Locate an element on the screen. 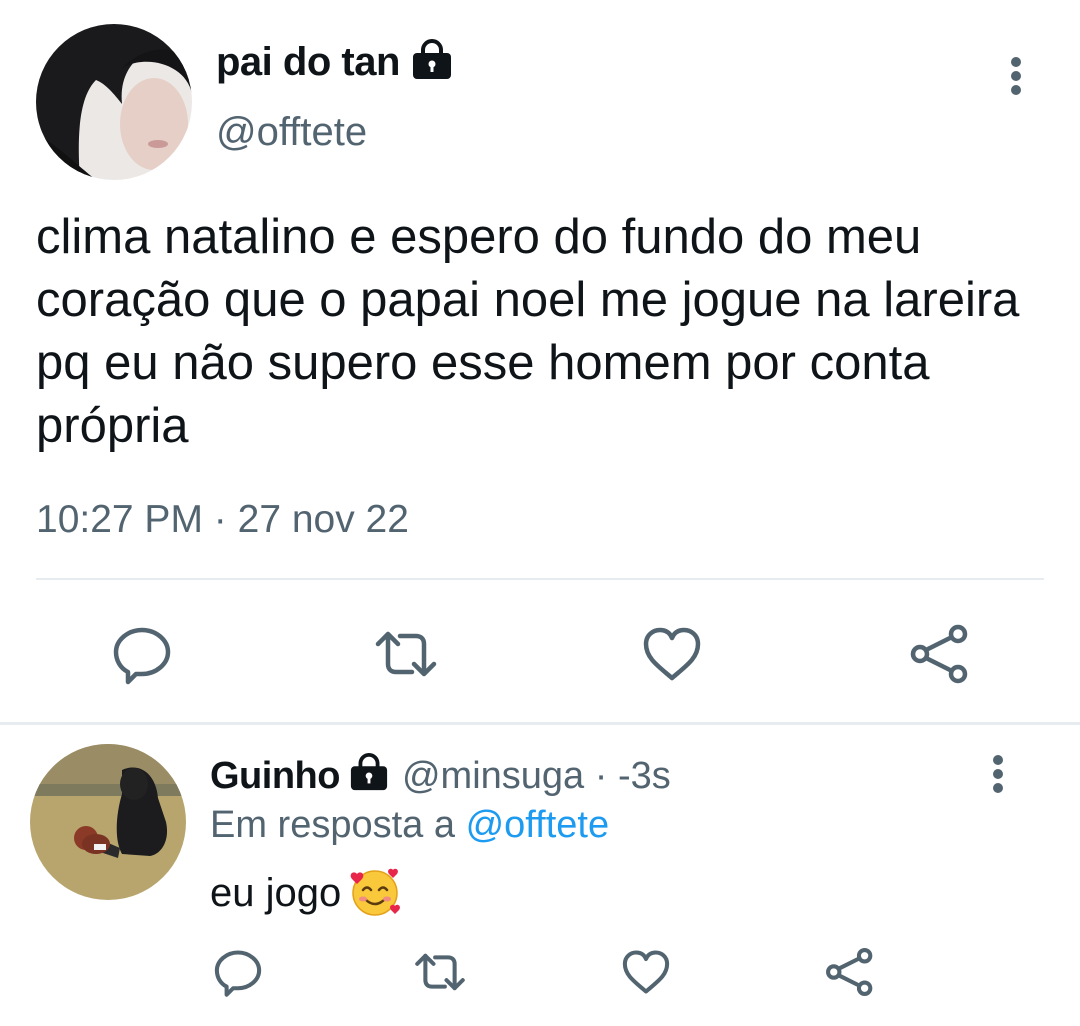 Image resolution: width=1080 pixels, height=1026 pixels. reply-body: eu jogo is located at coordinates (276, 893).